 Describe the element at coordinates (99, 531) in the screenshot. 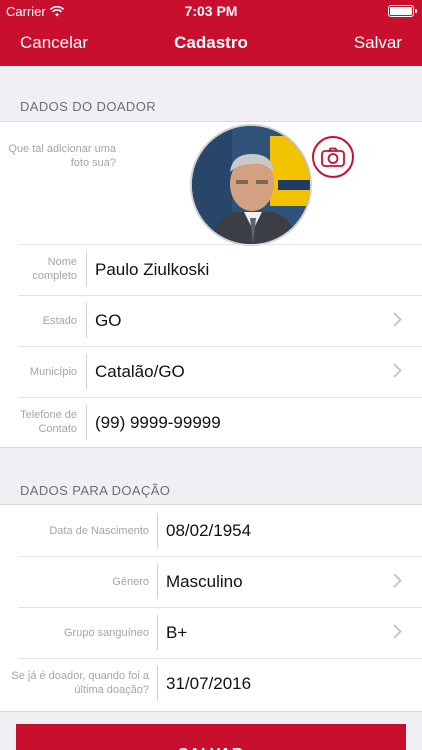

I see `birth-date-label: Data de Nascimento` at that location.